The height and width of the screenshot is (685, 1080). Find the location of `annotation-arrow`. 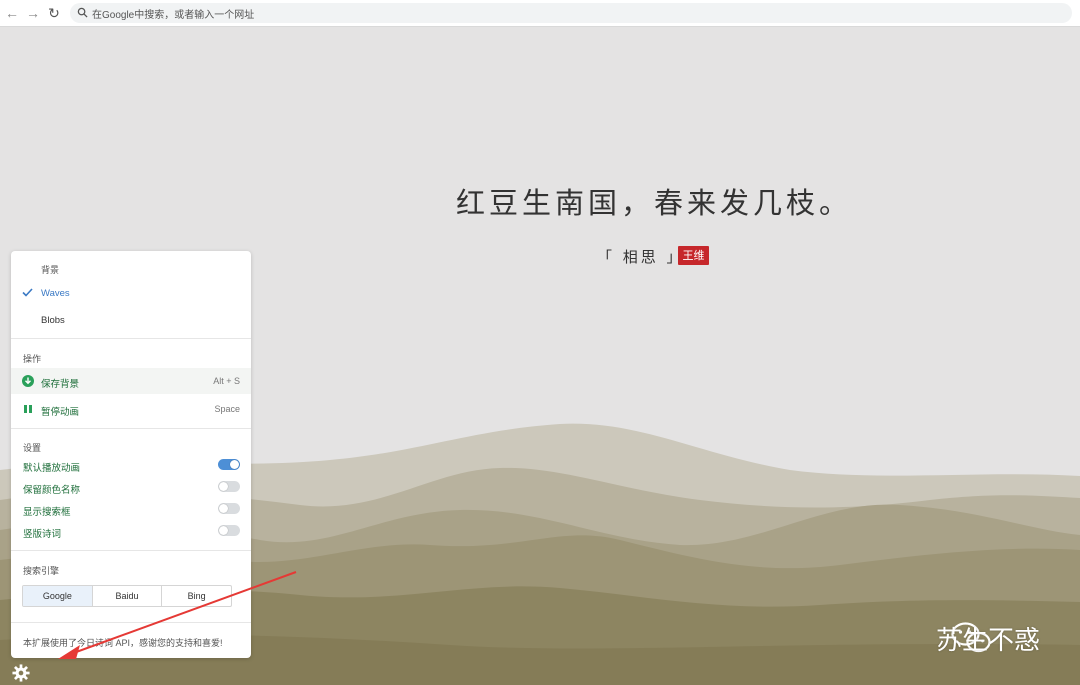

annotation-arrow is located at coordinates (177, 615).